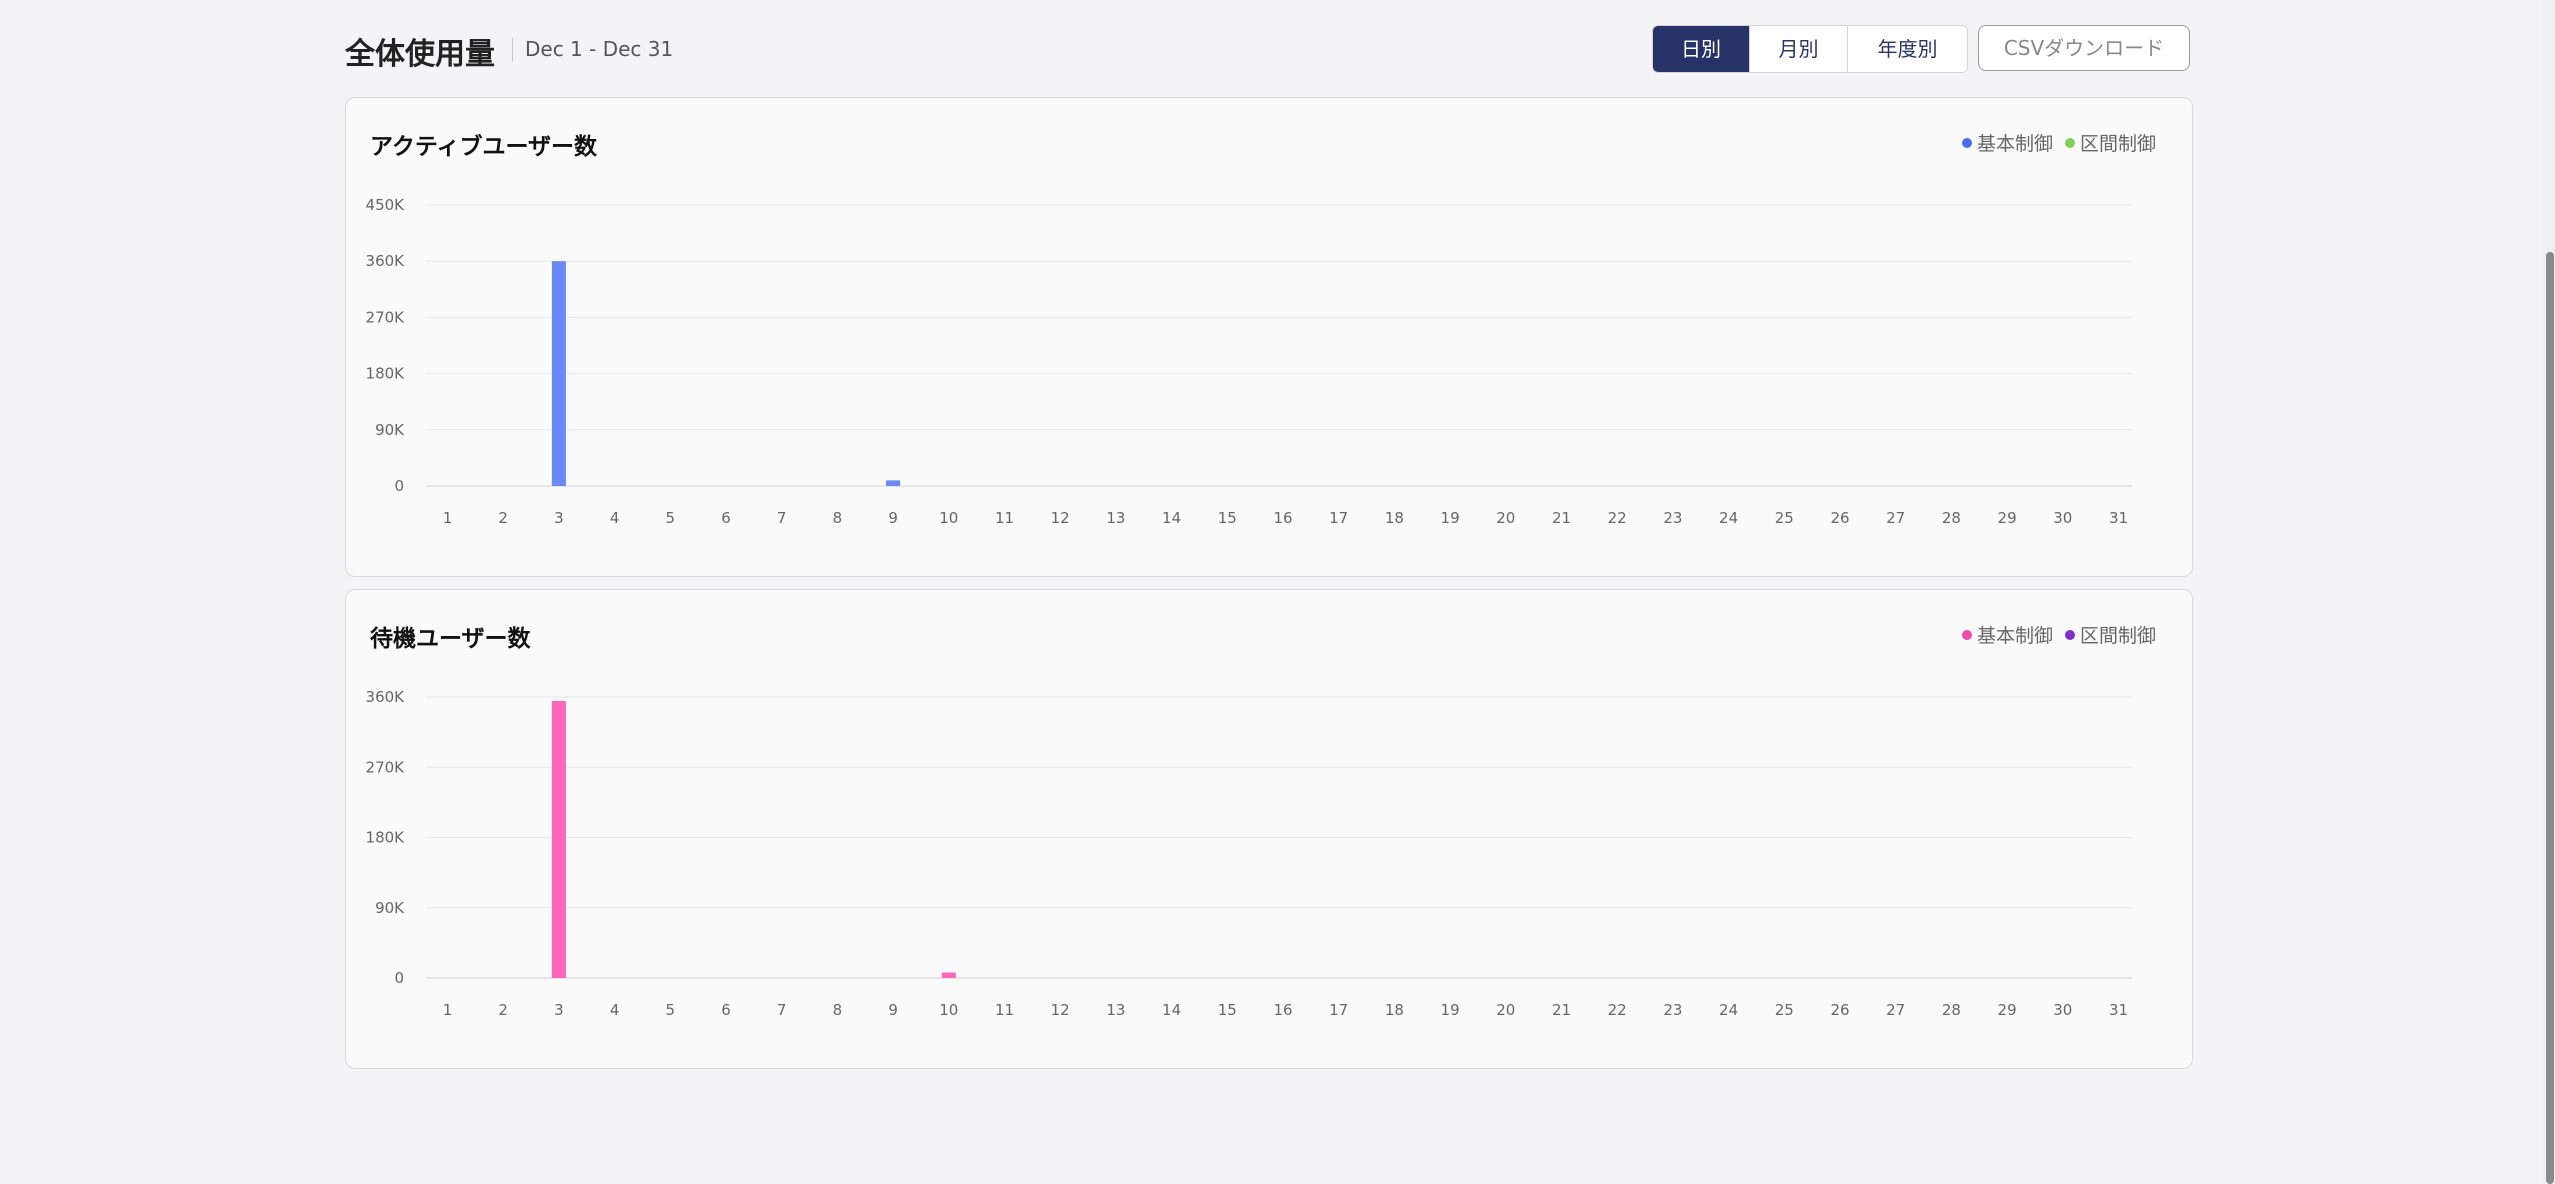 Image resolution: width=2555 pixels, height=1184 pixels. I want to click on tab-monthly: 月別, so click(1798, 49).